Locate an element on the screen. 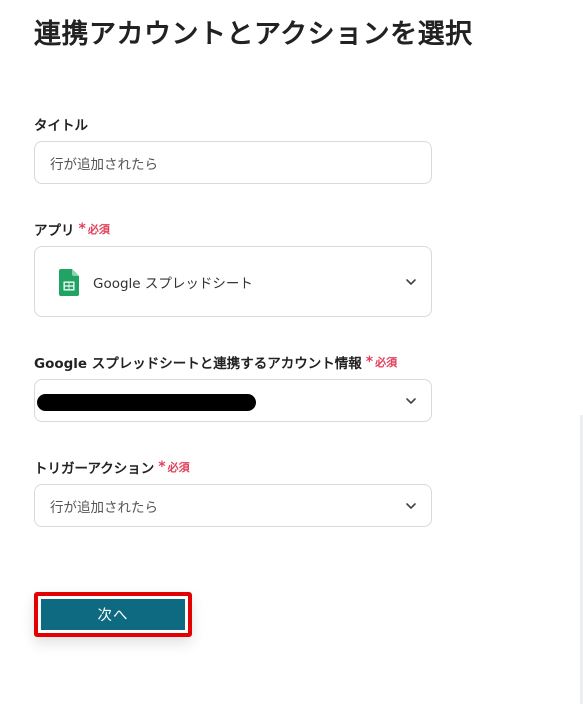 The height and width of the screenshot is (704, 583). next-button-highlight: 次へ is located at coordinates (113, 614).